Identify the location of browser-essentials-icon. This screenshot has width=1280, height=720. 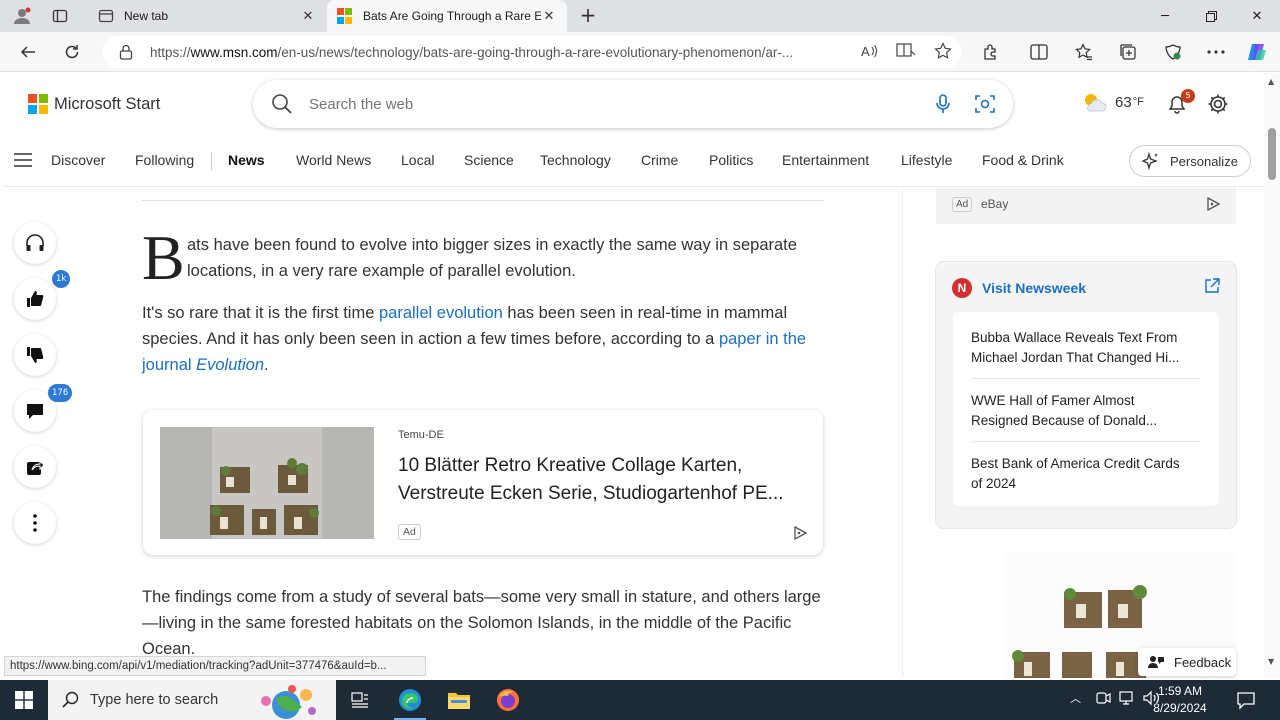
(1173, 52).